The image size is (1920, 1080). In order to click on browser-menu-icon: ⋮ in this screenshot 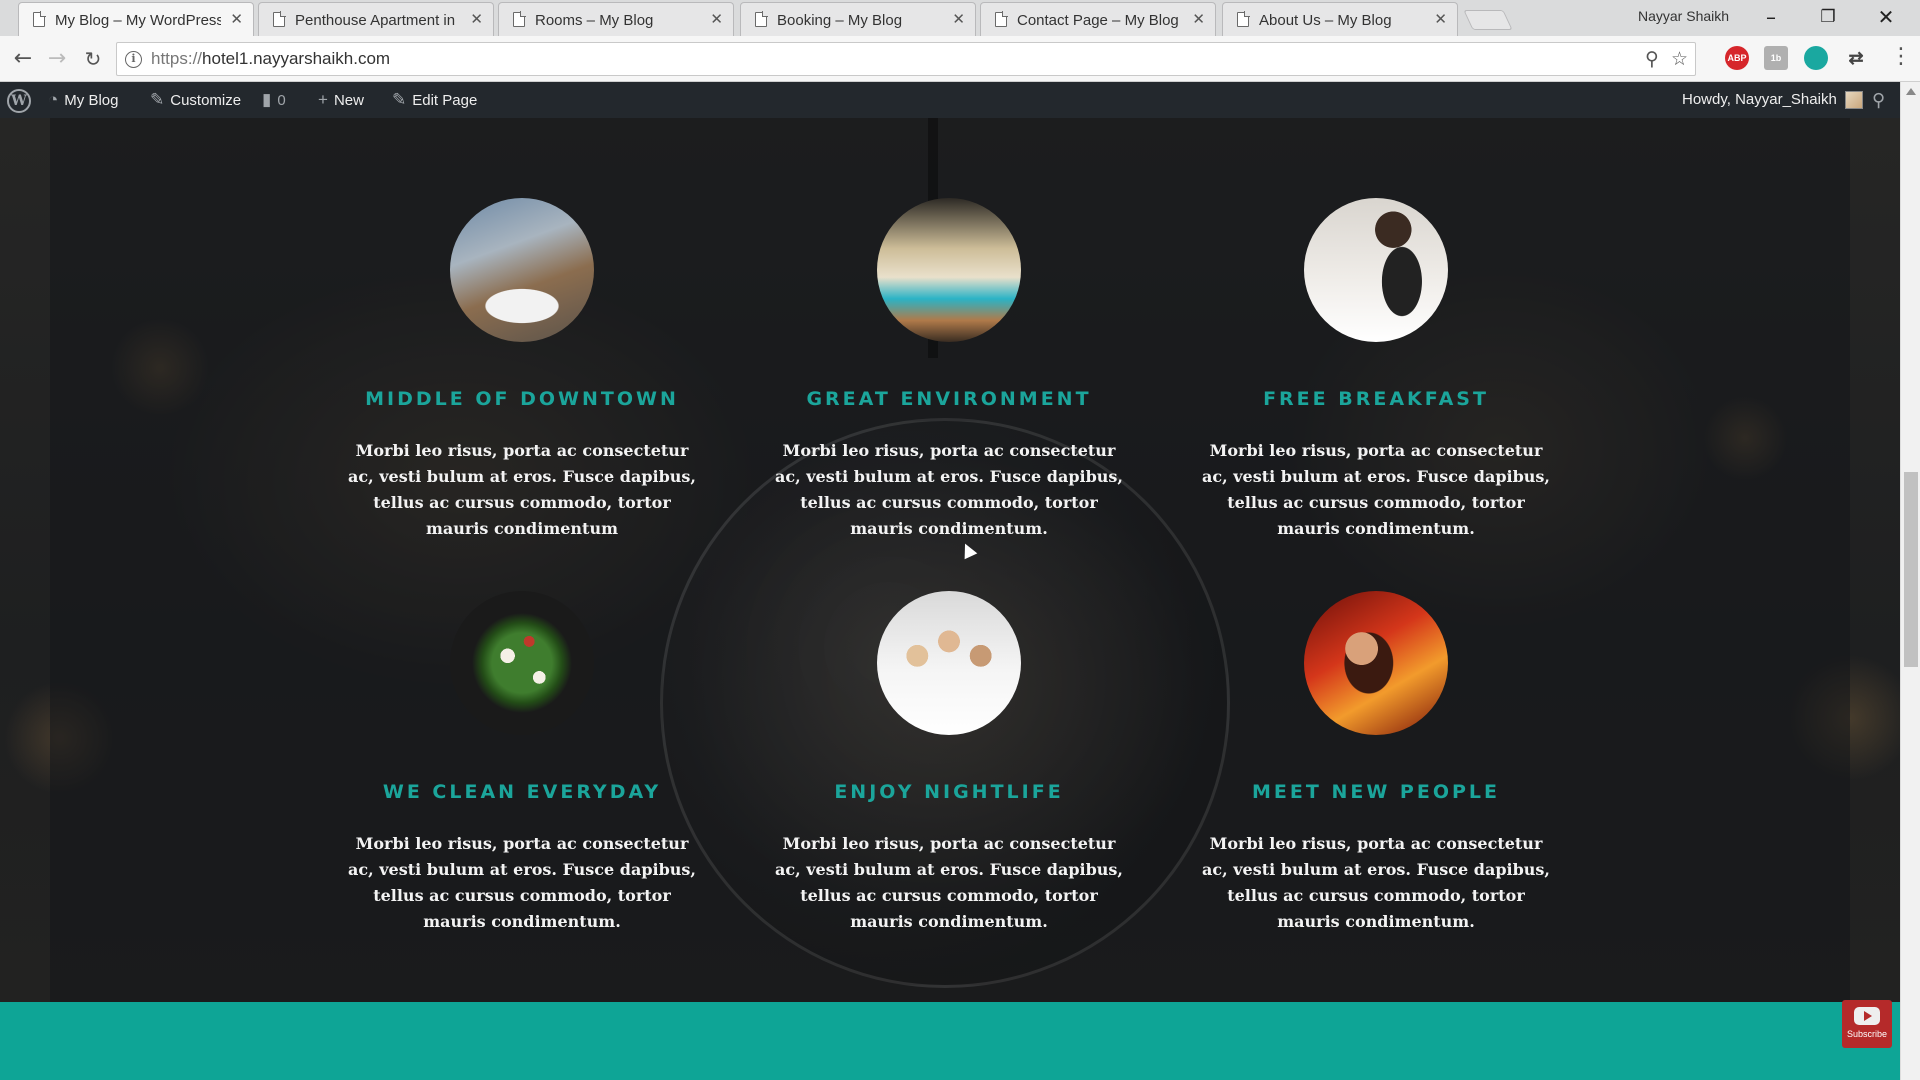, I will do `click(1901, 56)`.